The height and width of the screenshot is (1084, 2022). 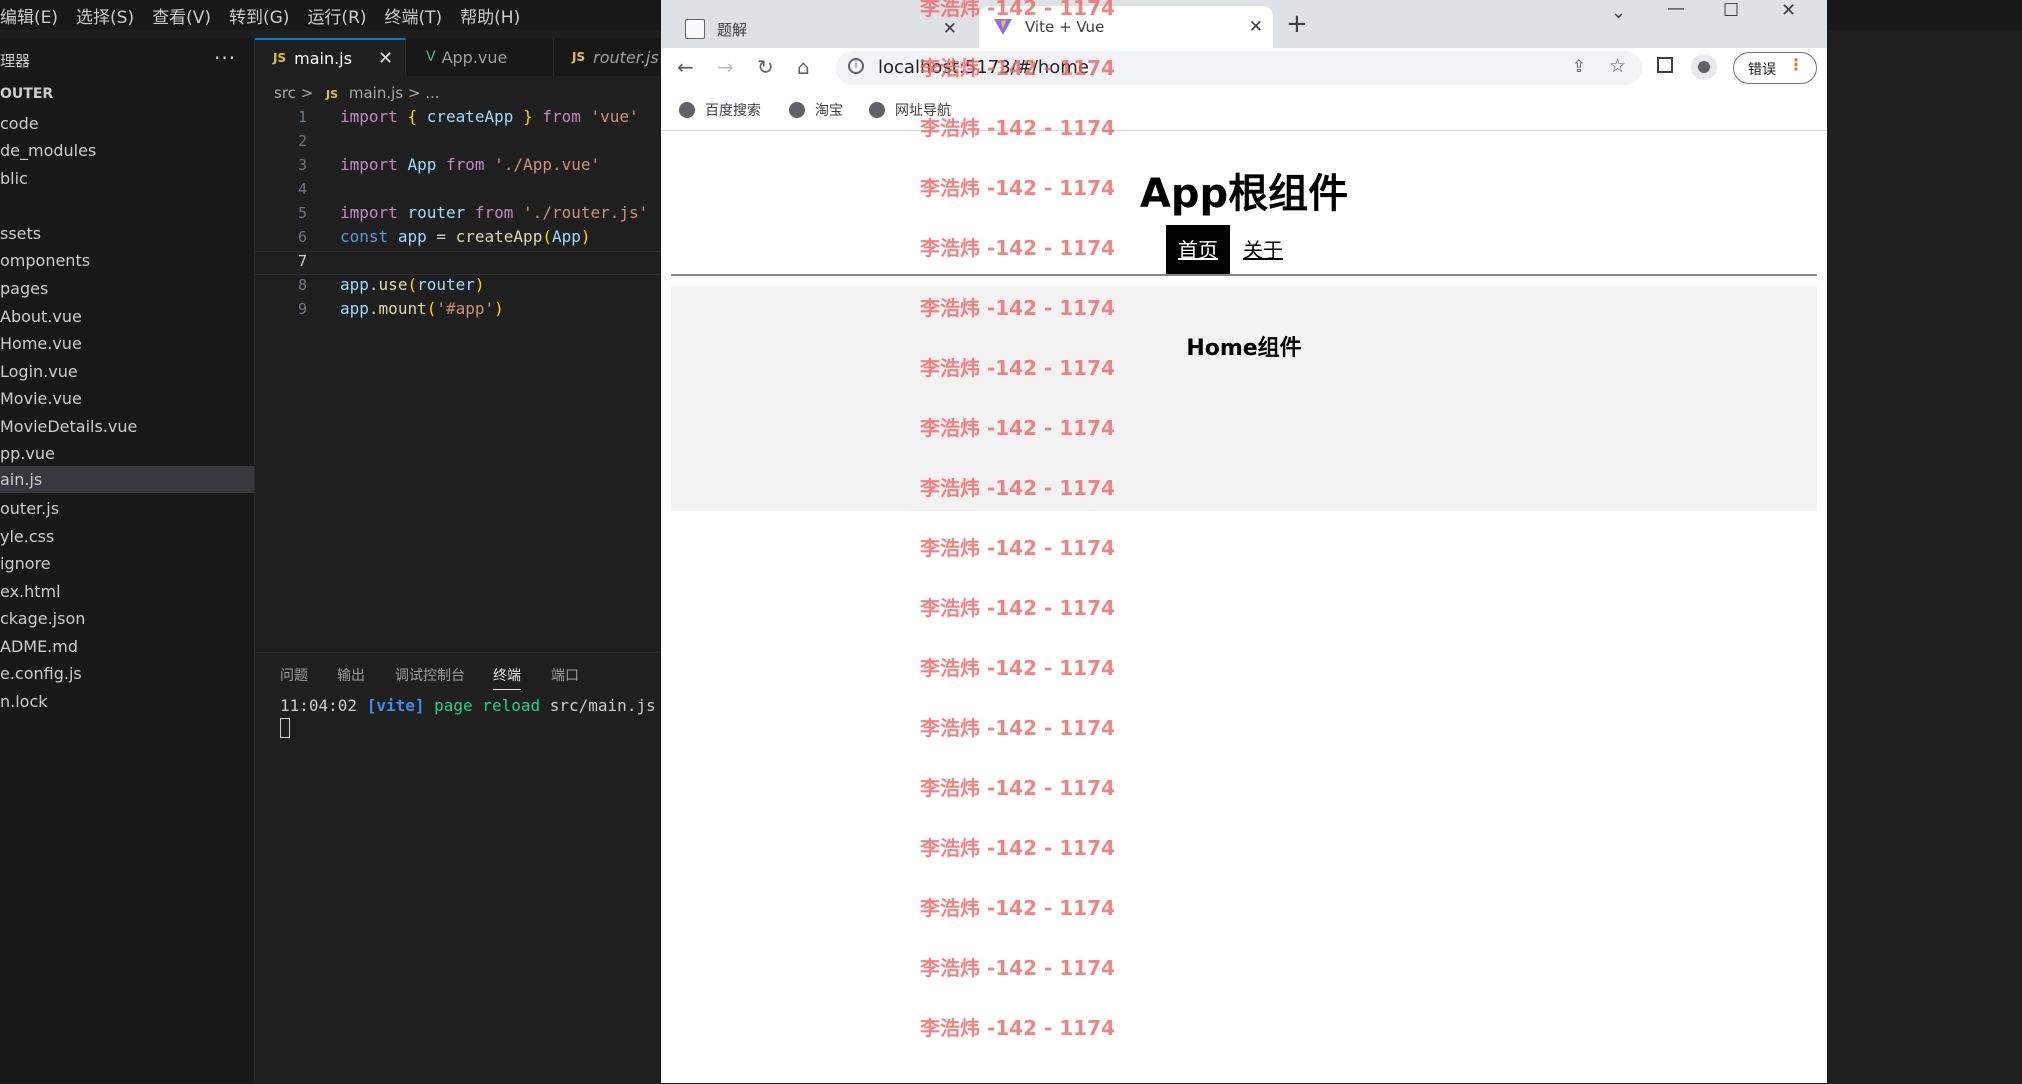 I want to click on url-text: localhost:5173/#/home, so click(x=983, y=67).